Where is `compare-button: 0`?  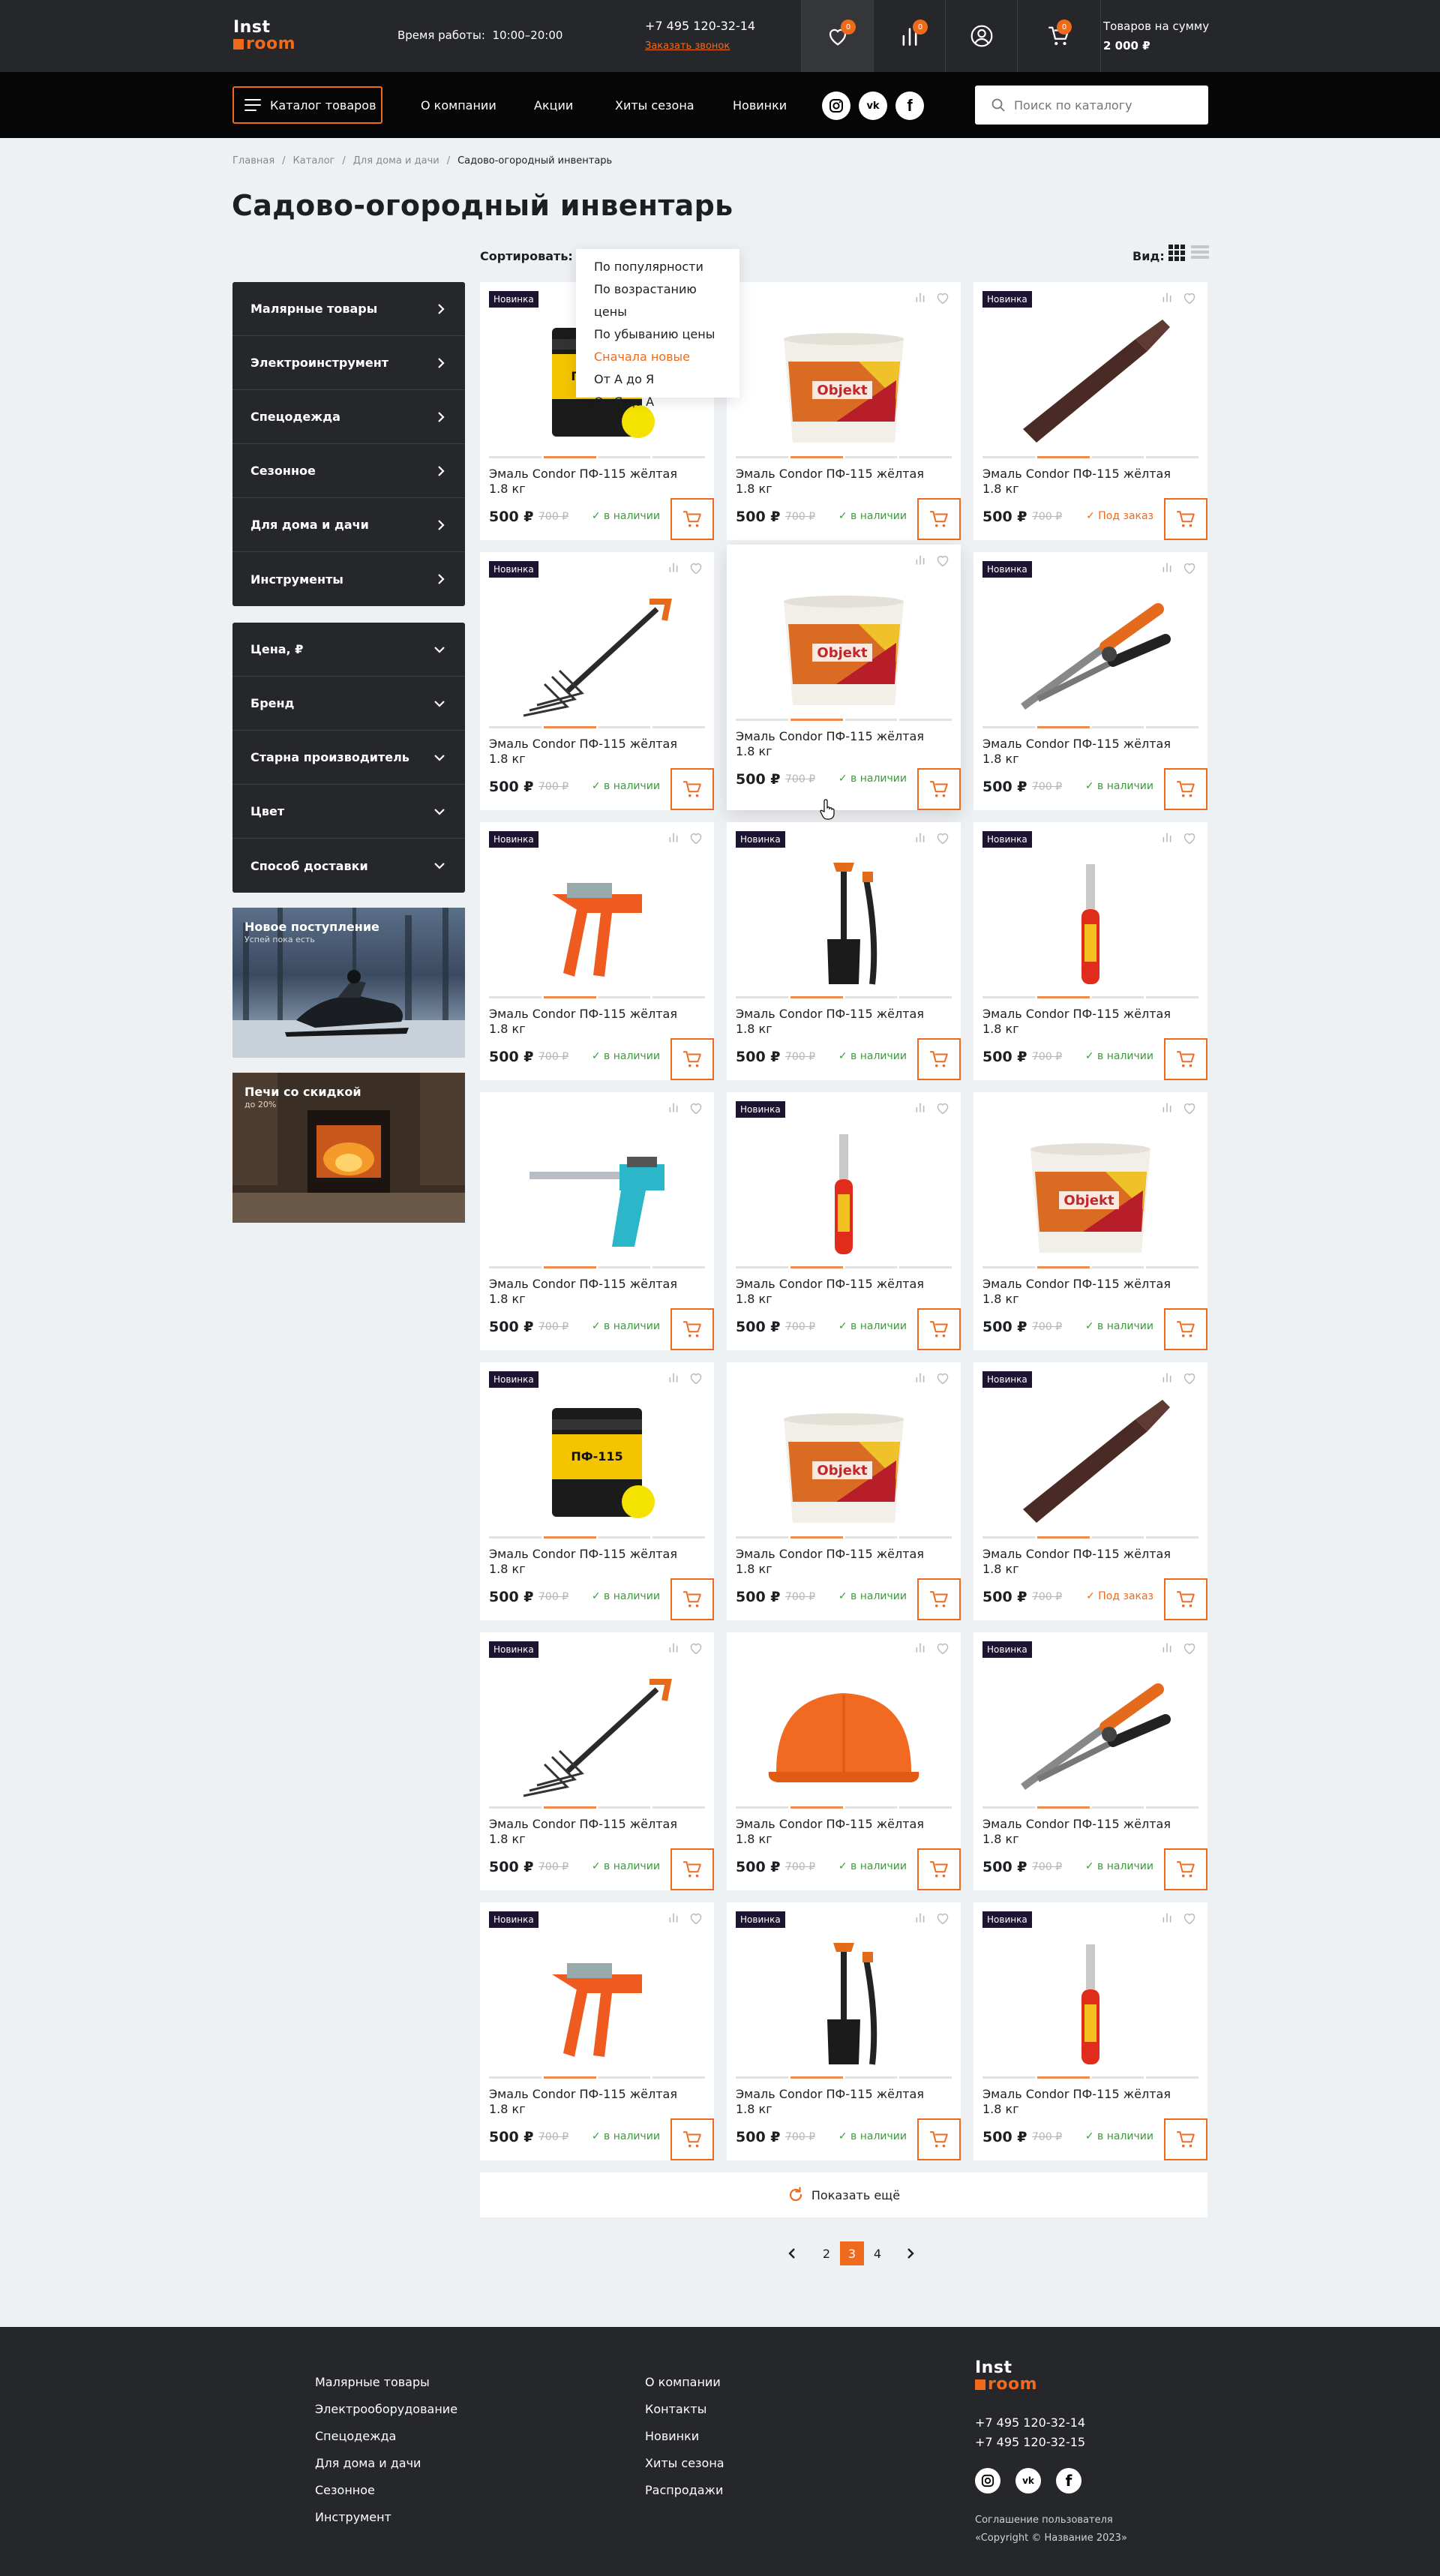 compare-button: 0 is located at coordinates (909, 36).